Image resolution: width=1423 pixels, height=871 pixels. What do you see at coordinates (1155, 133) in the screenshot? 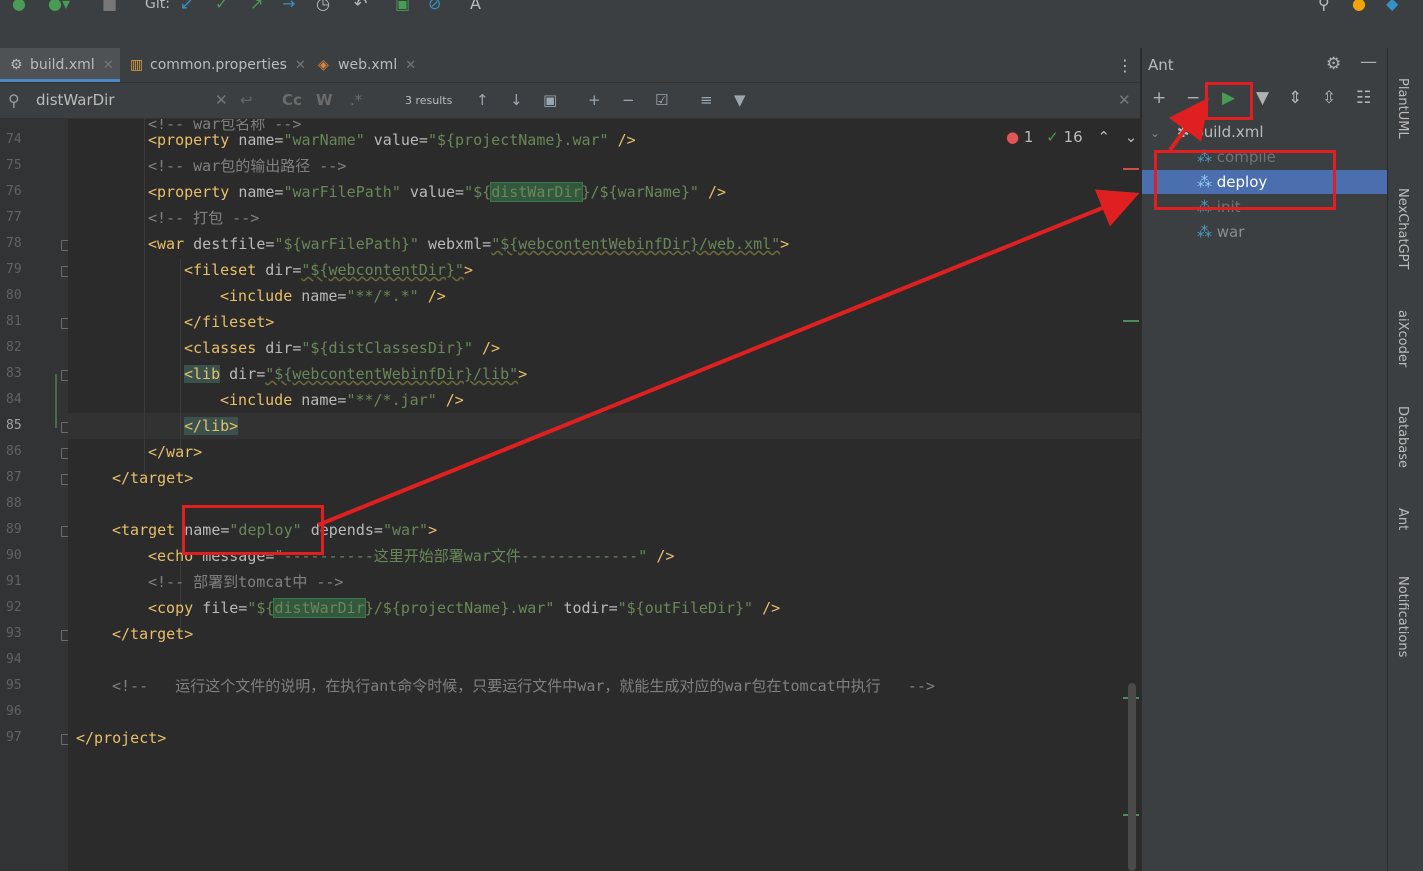
I see `chevron-down-icon: ⌄` at bounding box center [1155, 133].